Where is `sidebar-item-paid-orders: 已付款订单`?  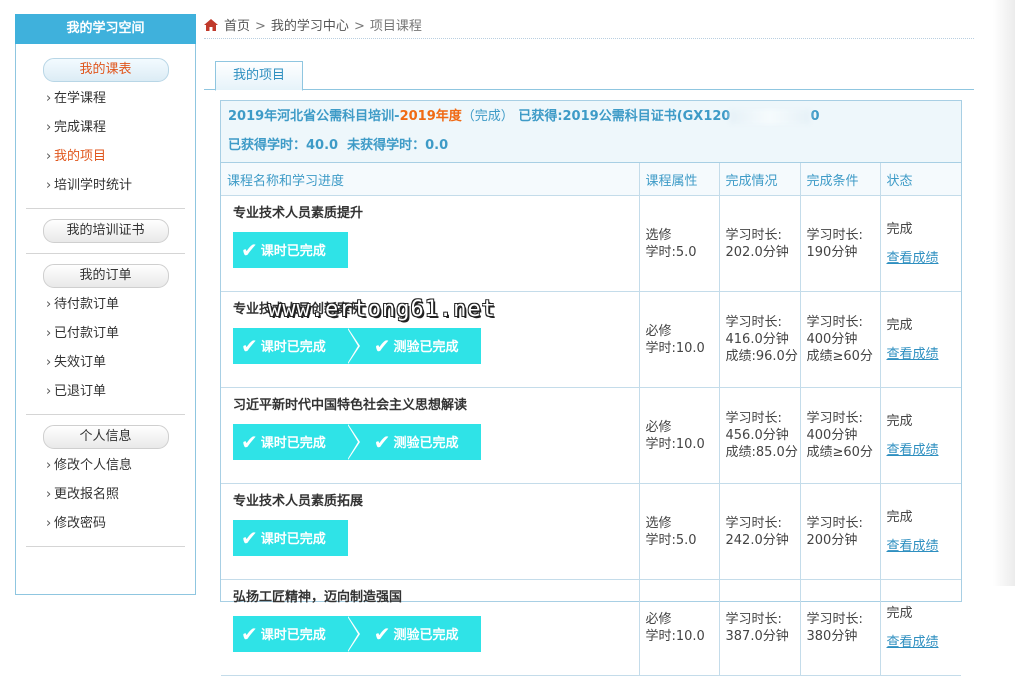 sidebar-item-paid-orders: 已付款订单 is located at coordinates (105, 333).